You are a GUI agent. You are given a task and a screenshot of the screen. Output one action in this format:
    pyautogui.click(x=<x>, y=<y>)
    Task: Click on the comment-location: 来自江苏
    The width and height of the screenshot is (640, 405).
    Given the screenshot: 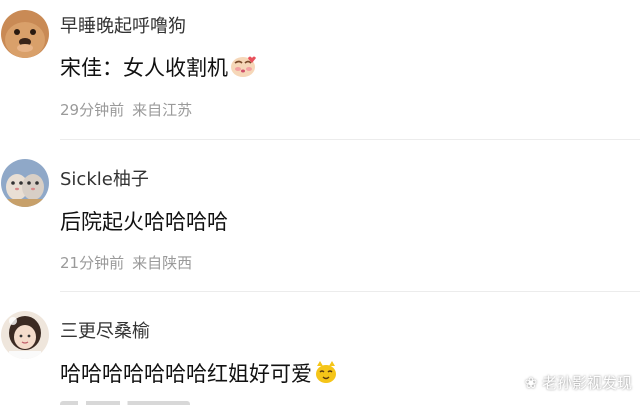 What is the action you would take?
    pyautogui.click(x=162, y=110)
    